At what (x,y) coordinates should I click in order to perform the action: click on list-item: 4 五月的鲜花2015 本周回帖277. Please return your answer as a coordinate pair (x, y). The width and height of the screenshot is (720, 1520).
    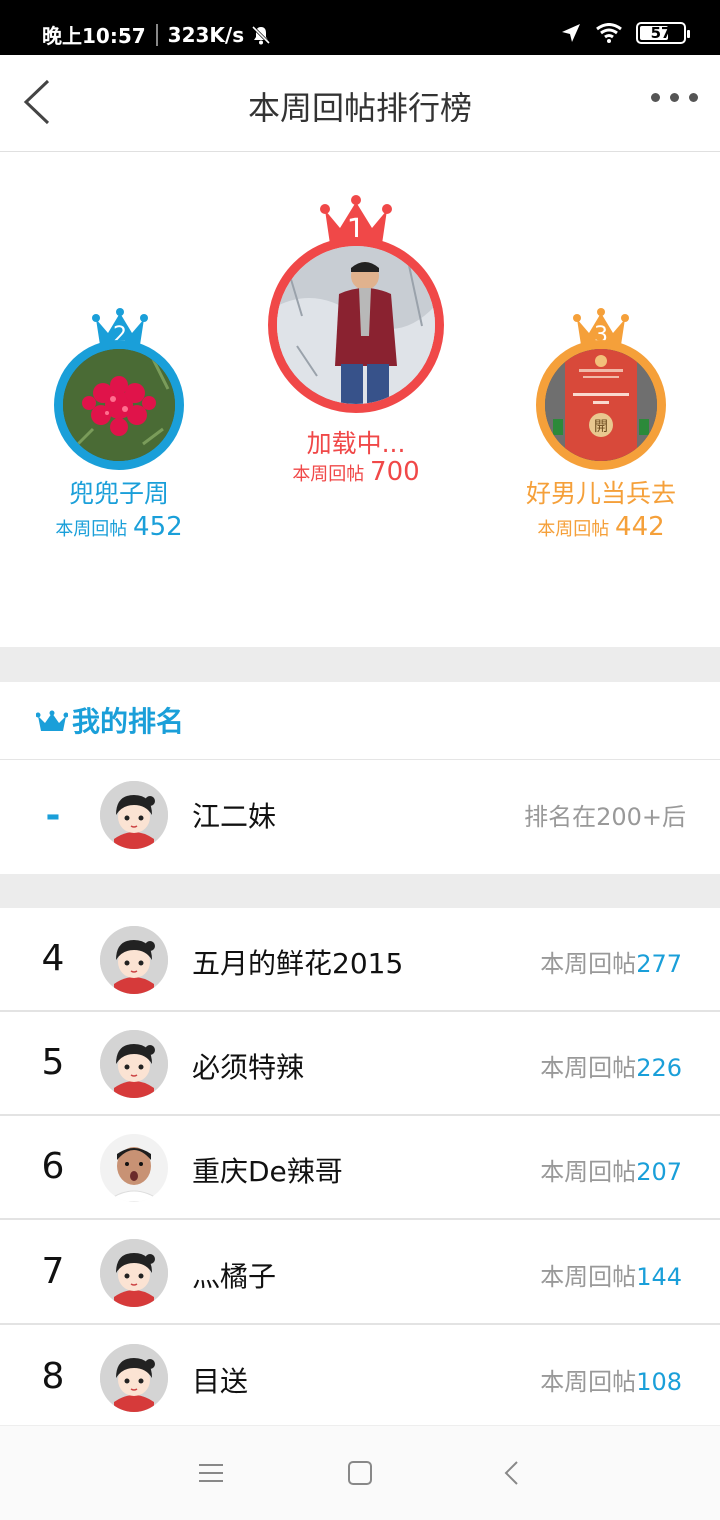
    Looking at the image, I should click on (360, 960).